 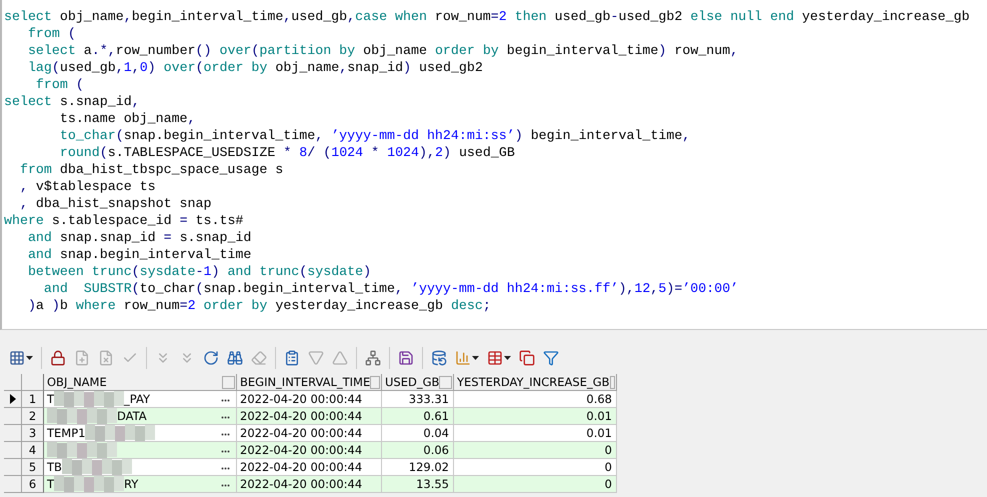 What do you see at coordinates (309, 382) in the screenshot?
I see `column-header: BEGIN_INTERVAL_TIME` at bounding box center [309, 382].